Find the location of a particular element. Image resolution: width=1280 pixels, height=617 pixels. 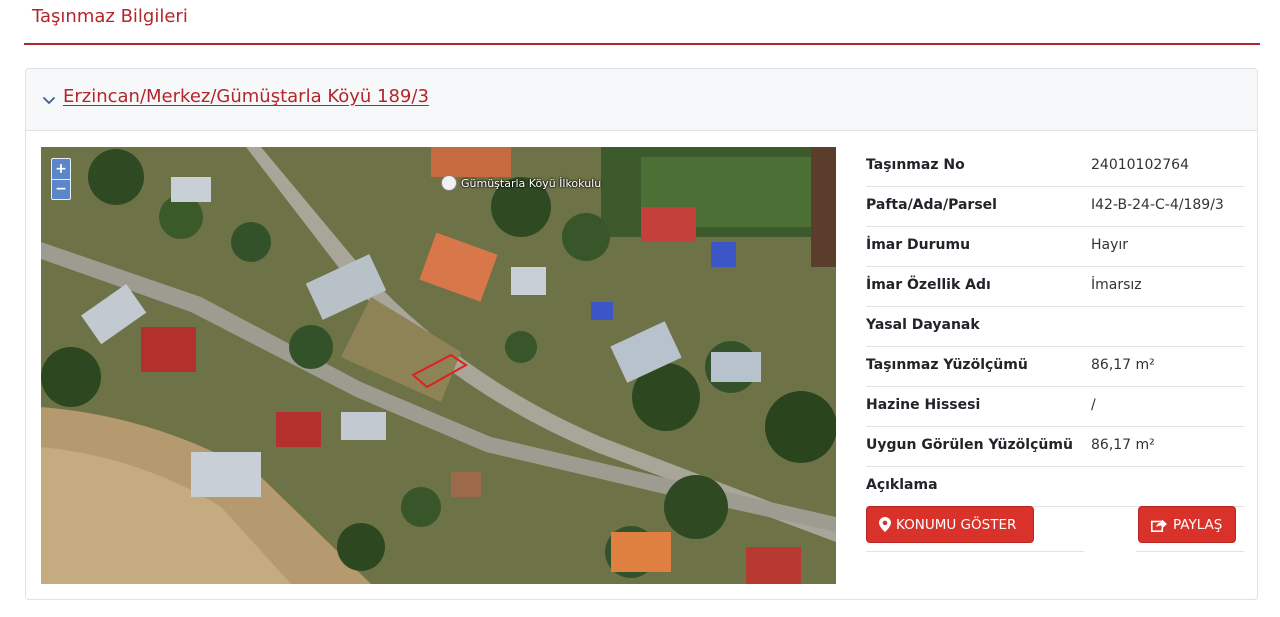

info-value: I42-B-24-C-4/189/3 is located at coordinates (1157, 205).